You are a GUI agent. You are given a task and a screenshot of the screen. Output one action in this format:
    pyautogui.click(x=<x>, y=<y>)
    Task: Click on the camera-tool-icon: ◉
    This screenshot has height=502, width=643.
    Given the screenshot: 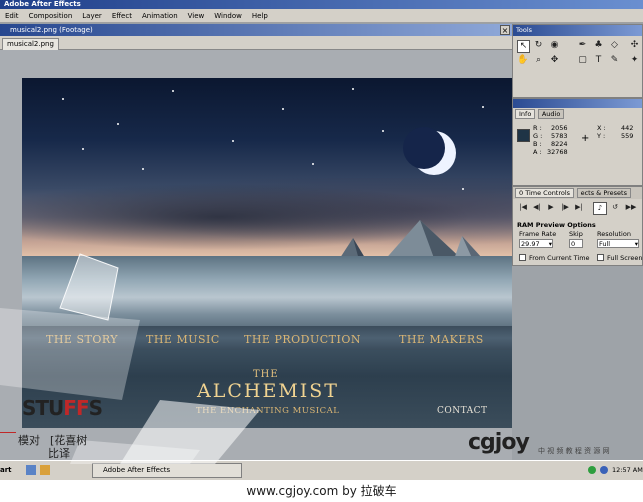 What is the action you would take?
    pyautogui.click(x=554, y=45)
    